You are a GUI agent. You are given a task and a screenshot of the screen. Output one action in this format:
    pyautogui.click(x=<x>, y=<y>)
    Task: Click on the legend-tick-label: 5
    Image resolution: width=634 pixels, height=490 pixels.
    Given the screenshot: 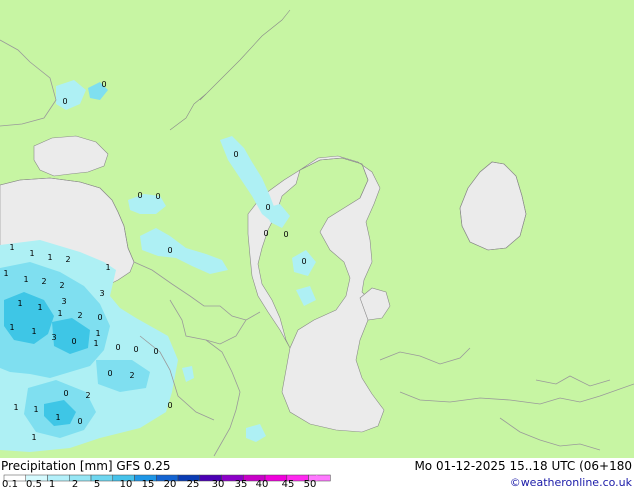 What is the action you would take?
    pyautogui.click(x=97, y=484)
    